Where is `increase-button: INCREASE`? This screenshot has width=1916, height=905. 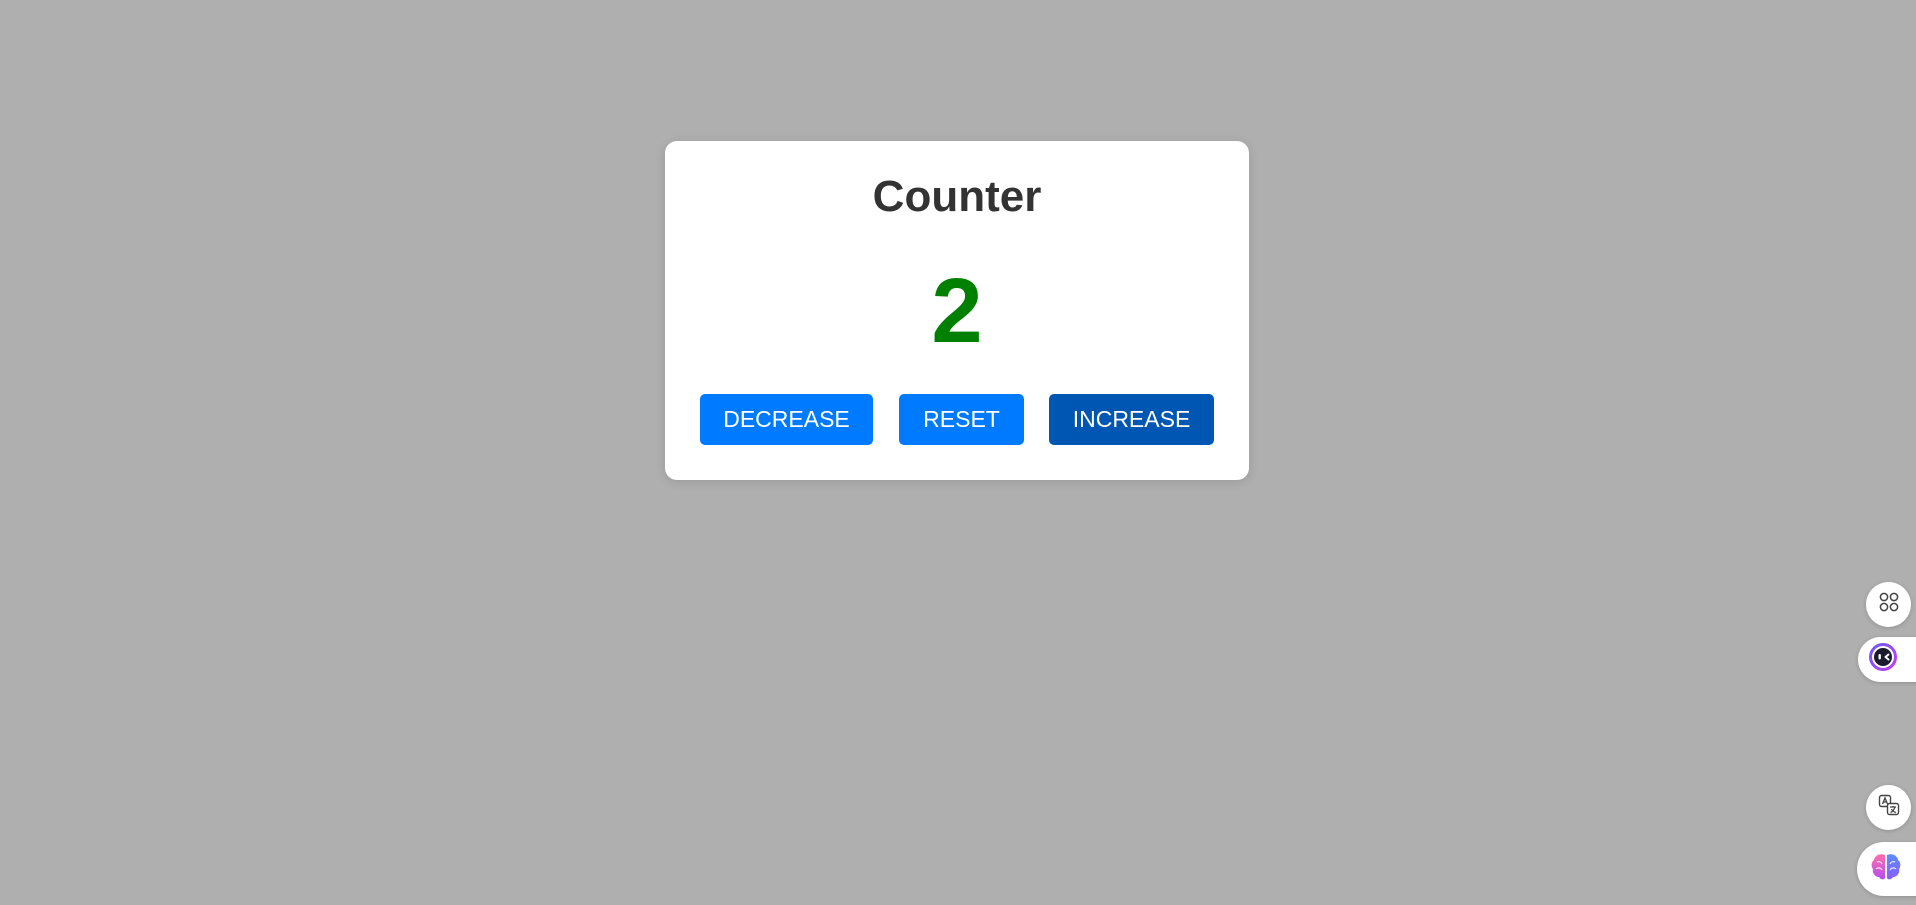
increase-button: INCREASE is located at coordinates (1131, 419).